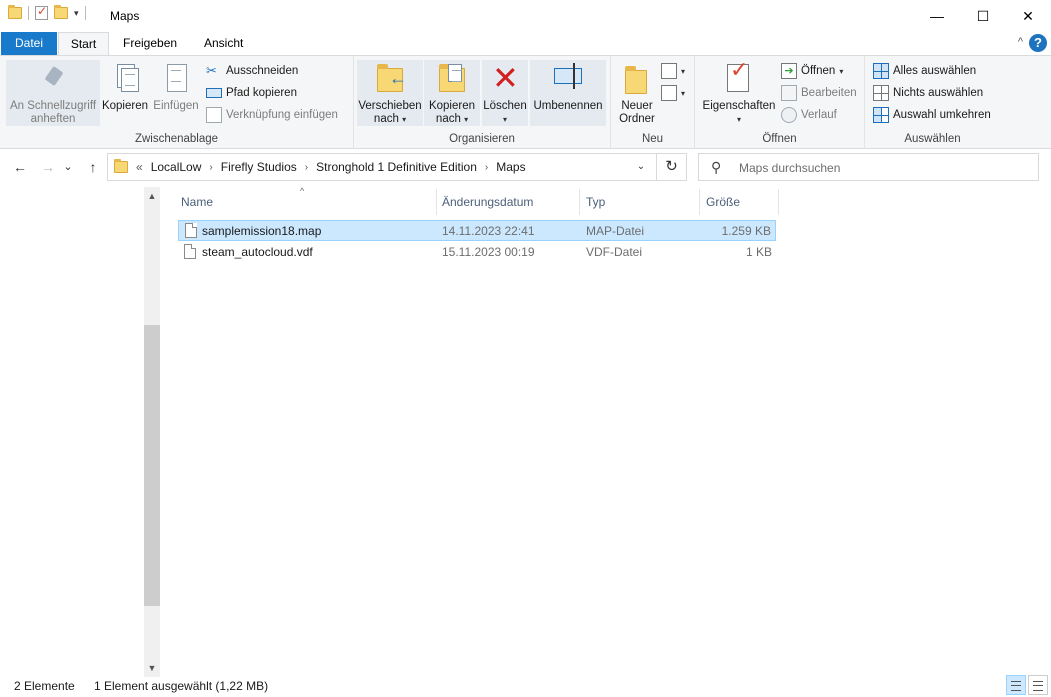 This screenshot has height=697, width=1051. I want to click on pin-quick-access-button: An Schnellzugriff anheften, so click(53, 93).